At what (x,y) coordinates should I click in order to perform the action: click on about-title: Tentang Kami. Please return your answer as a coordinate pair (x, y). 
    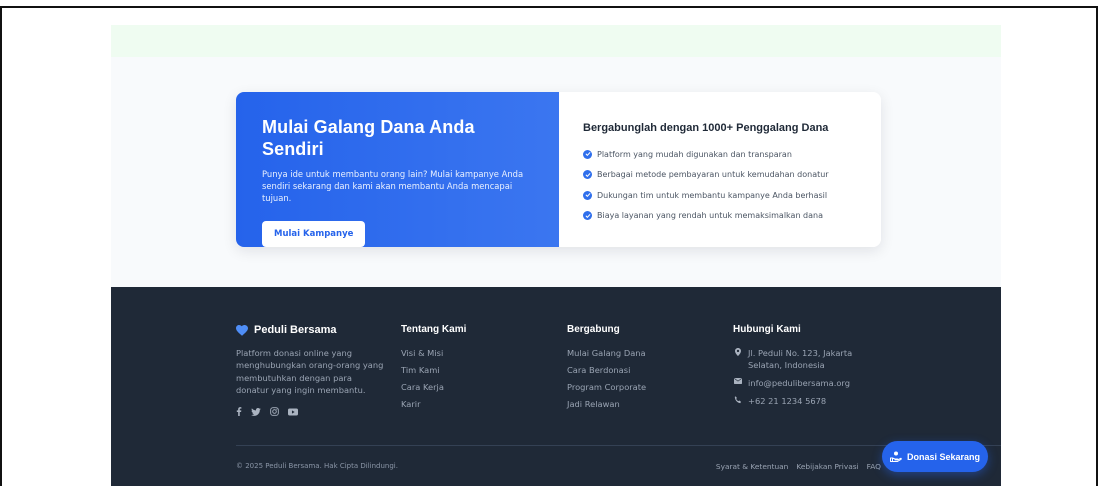
    Looking at the image, I should click on (434, 329).